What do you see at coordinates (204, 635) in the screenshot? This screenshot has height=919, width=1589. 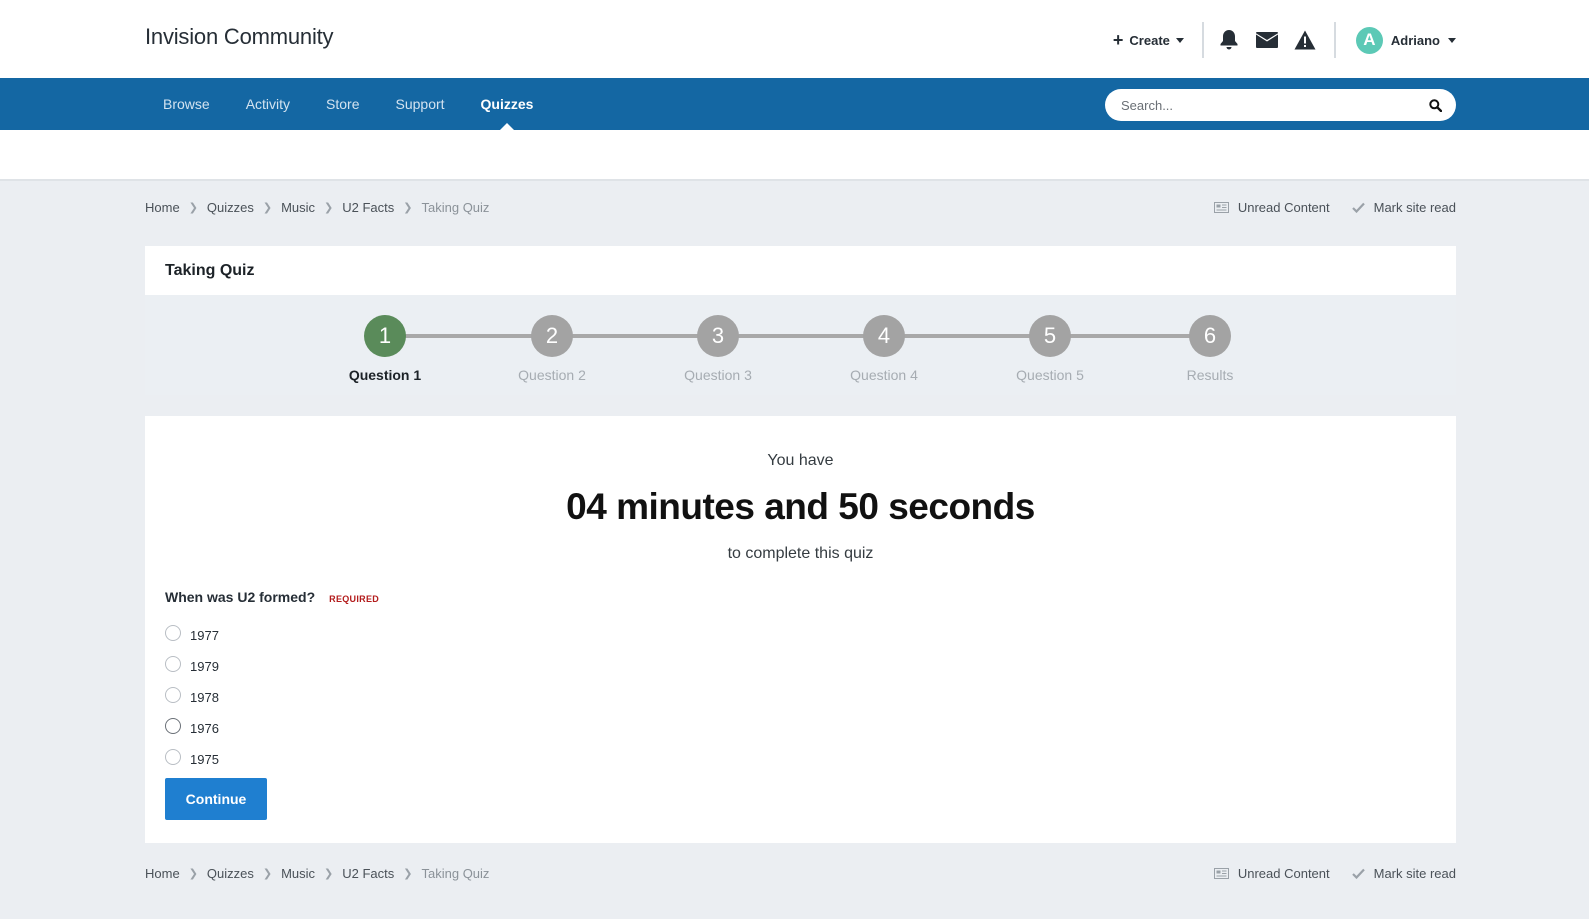 I see `answer-option-label: 1977` at bounding box center [204, 635].